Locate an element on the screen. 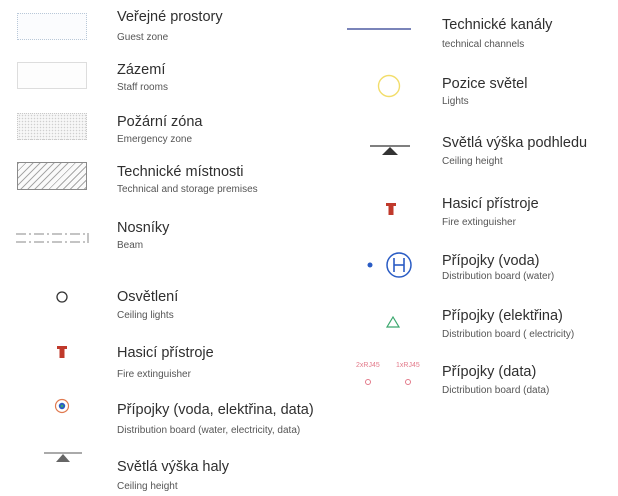 Image resolution: width=618 pixels, height=496 pixels. legend-subtitle: Staff rooms is located at coordinates (142, 87).